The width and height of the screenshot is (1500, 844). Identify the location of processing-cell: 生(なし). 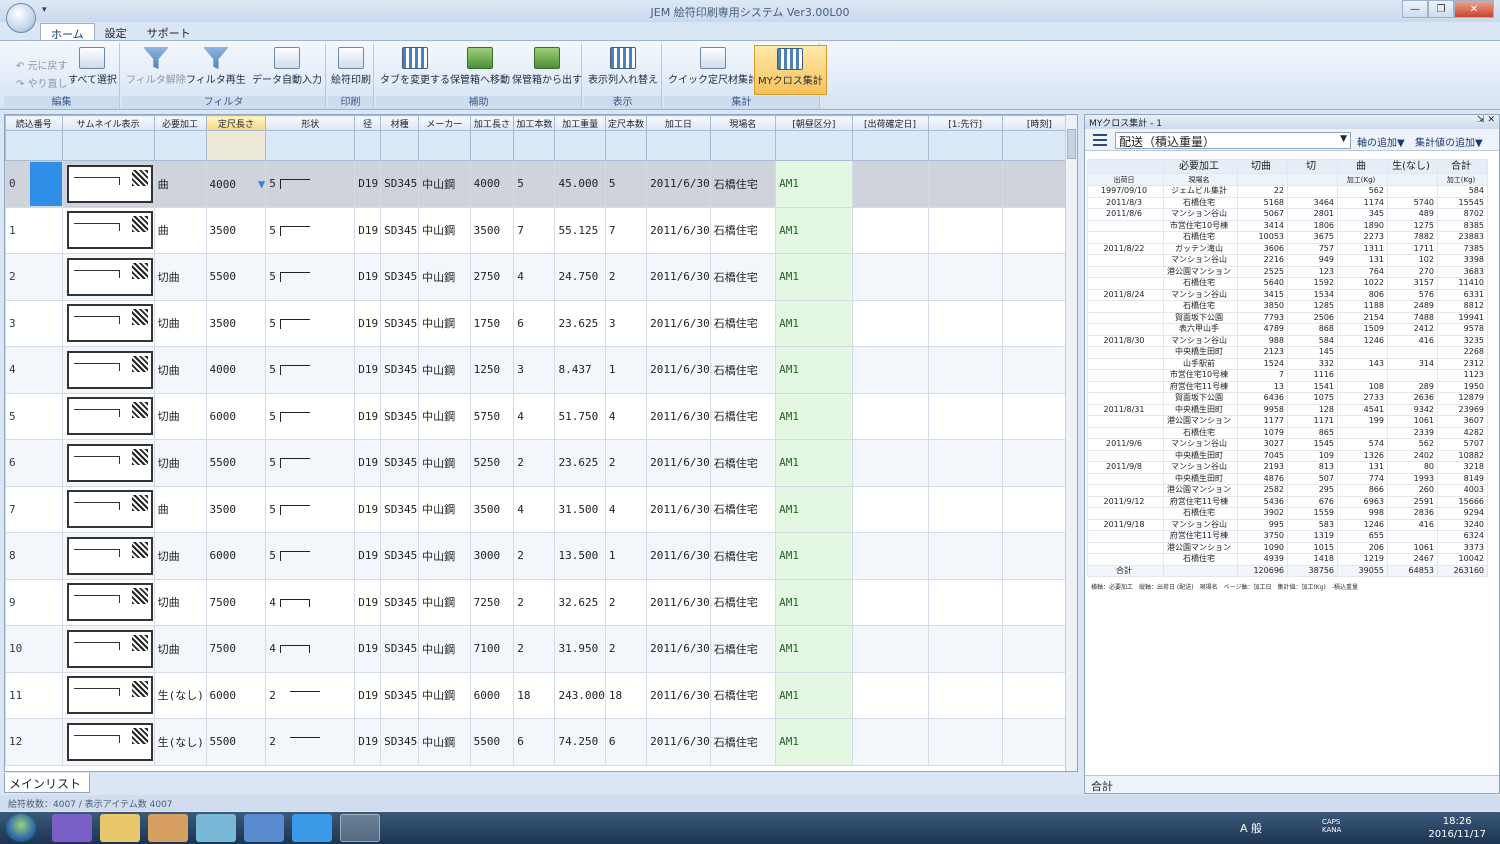
(180, 695).